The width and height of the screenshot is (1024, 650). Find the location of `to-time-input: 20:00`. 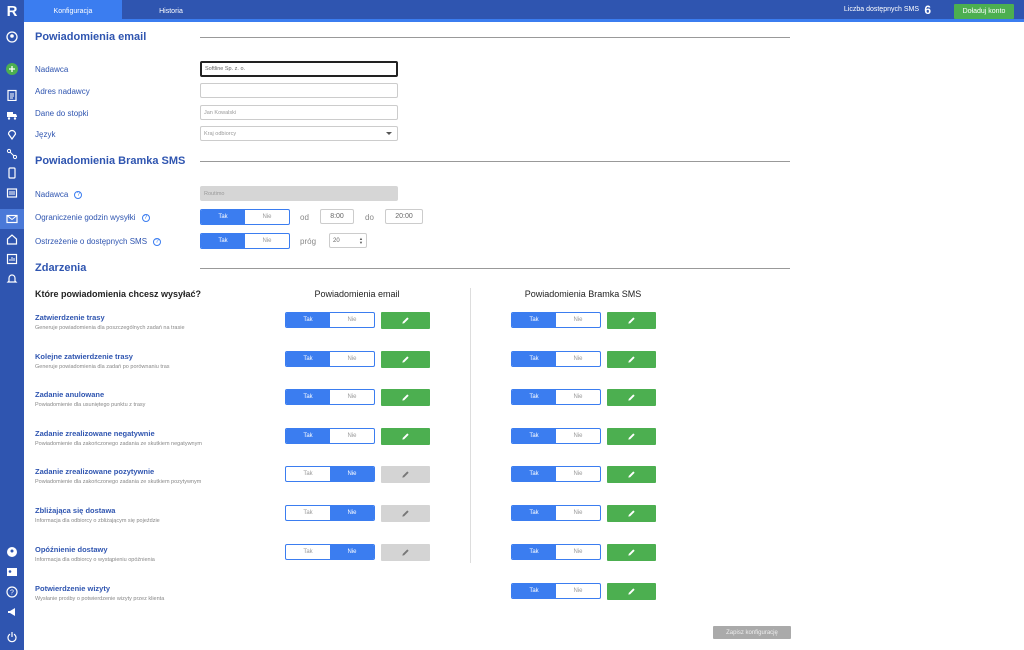

to-time-input: 20:00 is located at coordinates (404, 216).